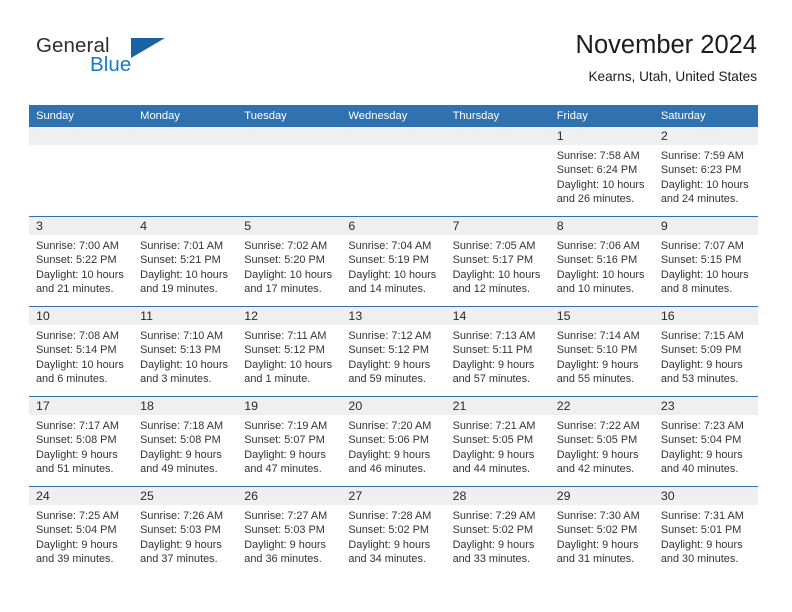 Image resolution: width=792 pixels, height=612 pixels. I want to click on sunset-time: Sunset: 5:14 PM, so click(76, 350).